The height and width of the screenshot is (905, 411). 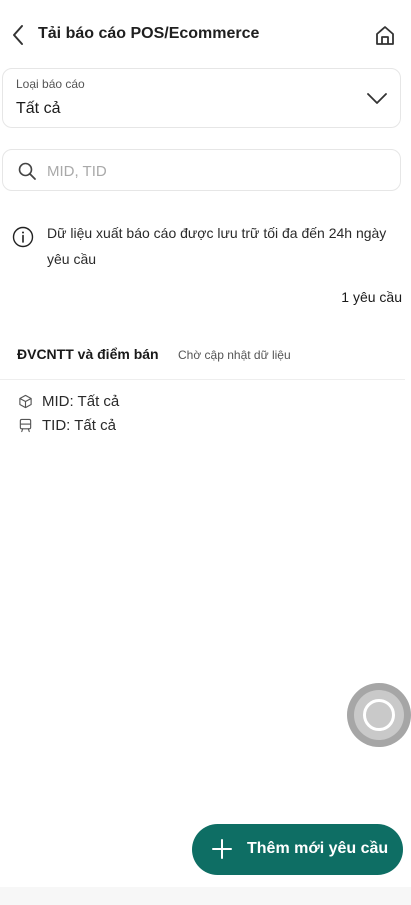 I want to click on floating-button-inner-ring, so click(x=379, y=715).